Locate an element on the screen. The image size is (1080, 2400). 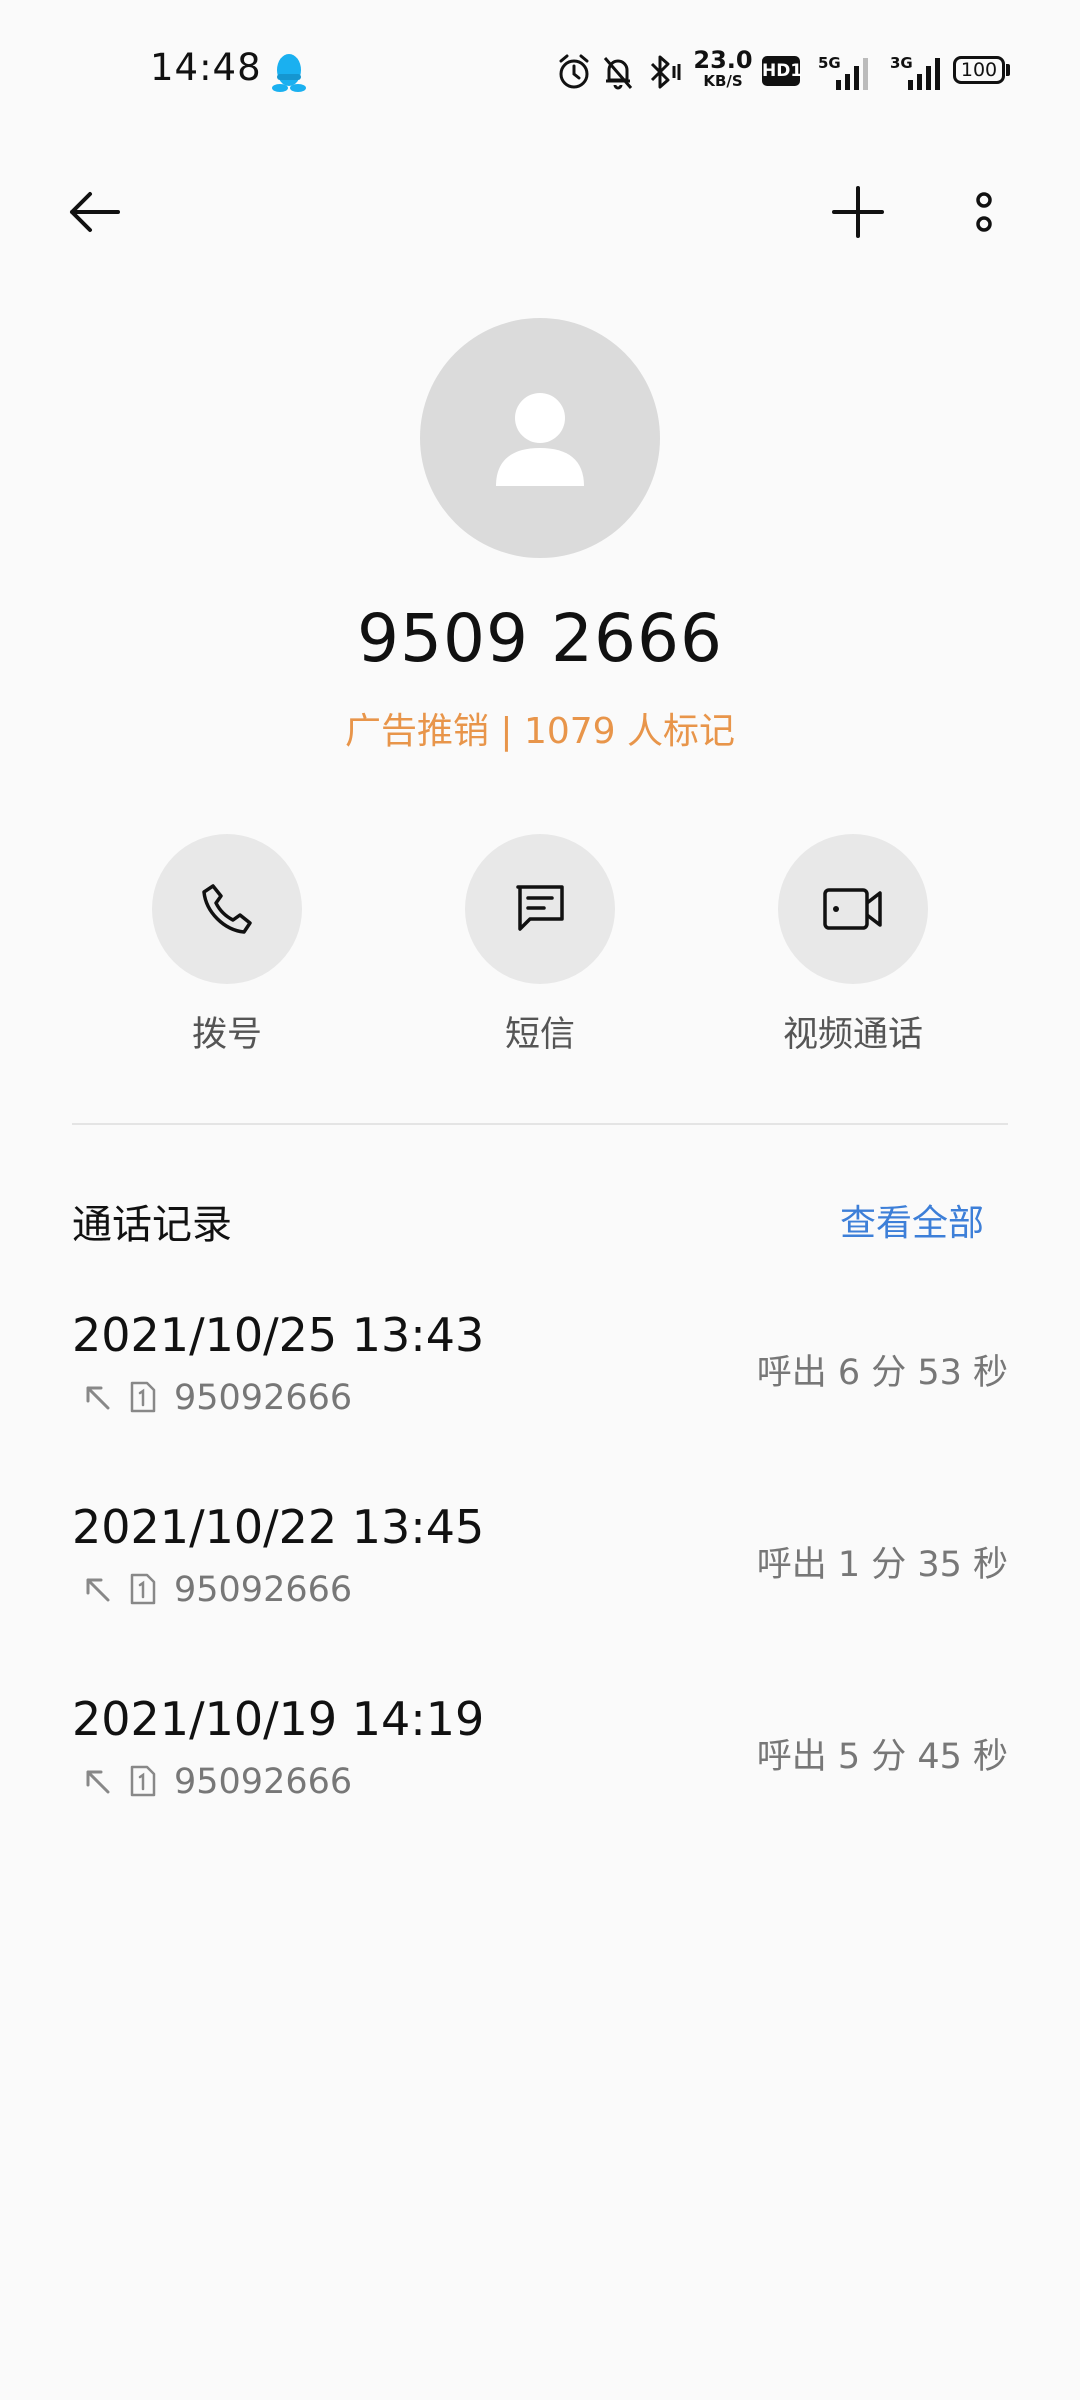
divider is located at coordinates (540, 1124).